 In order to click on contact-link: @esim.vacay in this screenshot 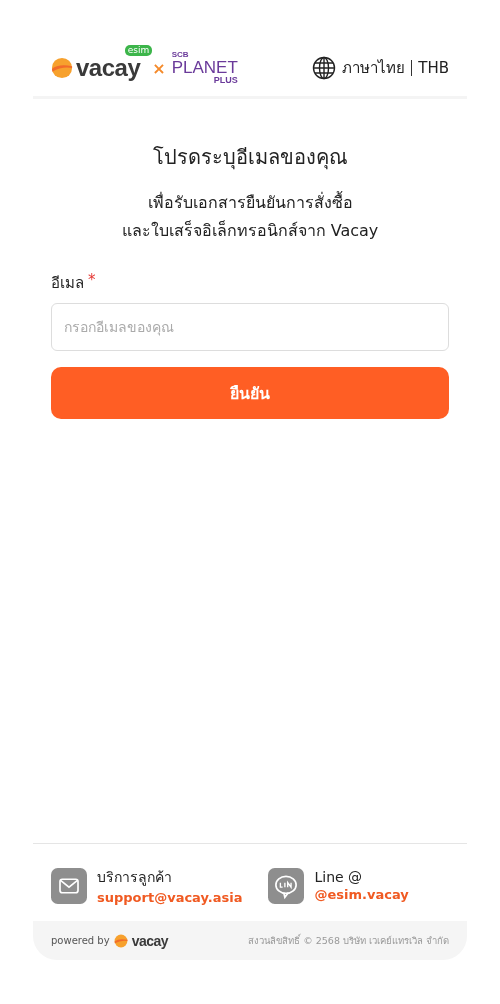, I will do `click(361, 894)`.